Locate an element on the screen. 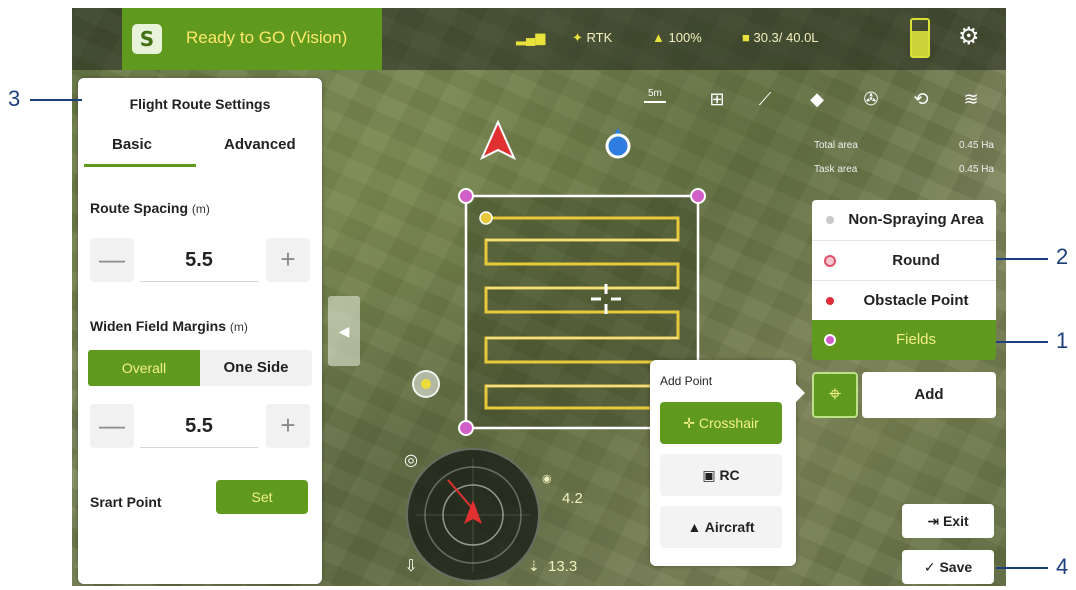  info-total-area: Total area 0.45 Ha is located at coordinates (904, 145).